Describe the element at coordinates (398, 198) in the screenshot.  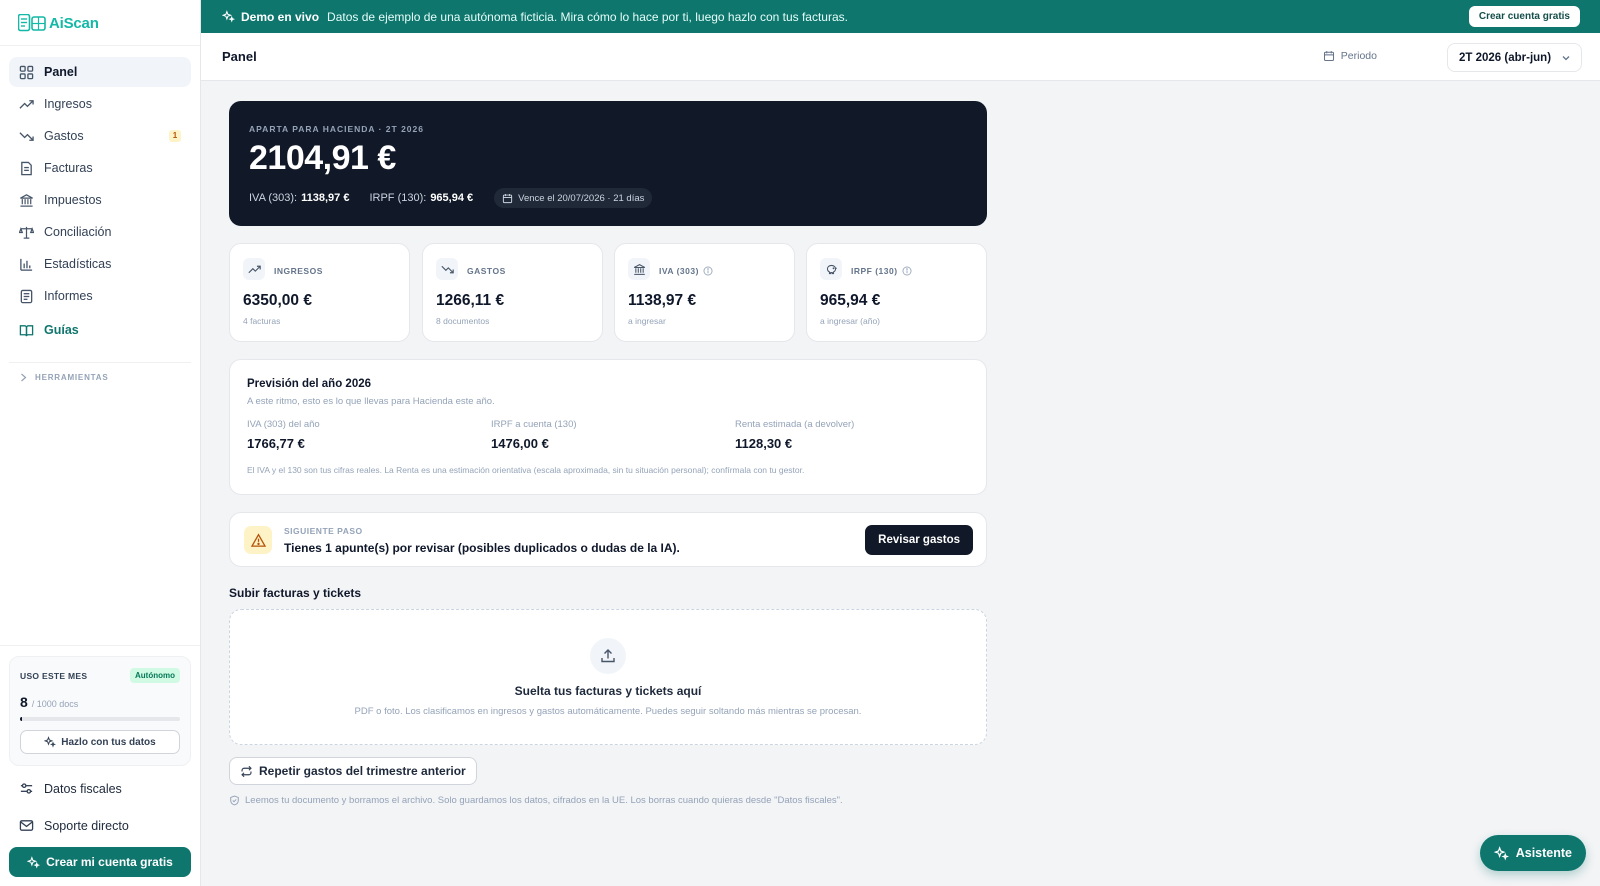
I see `irpf-label: IRPF (130):` at that location.